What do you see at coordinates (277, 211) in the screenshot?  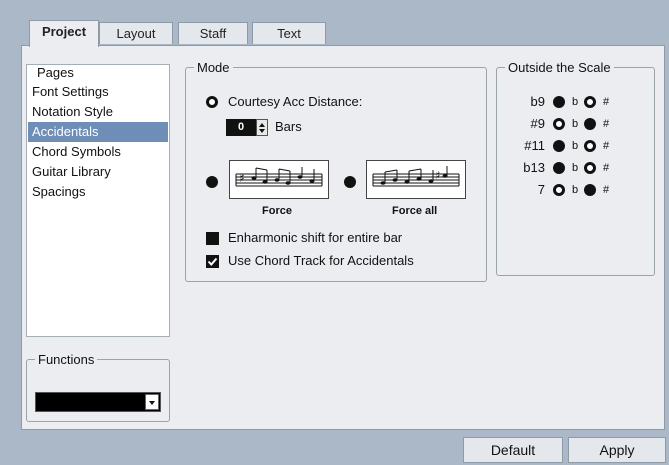 I see `force-label: Force` at bounding box center [277, 211].